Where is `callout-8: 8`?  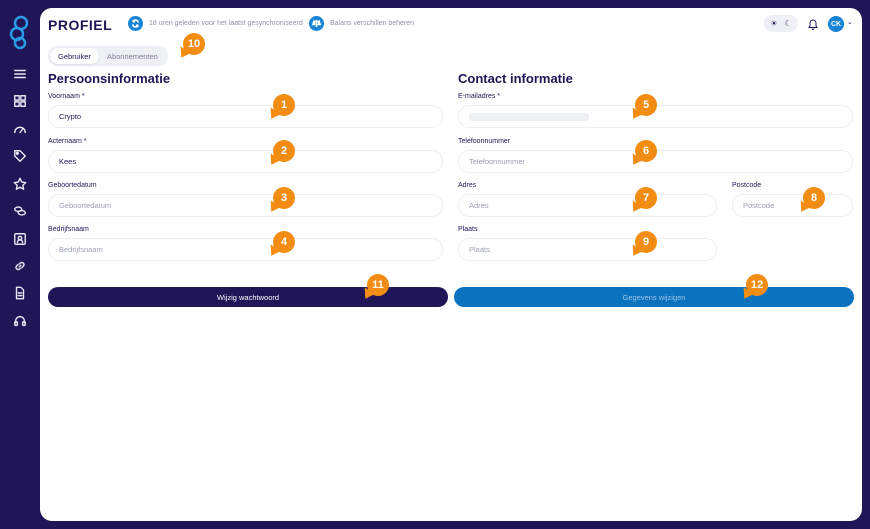
callout-8: 8 is located at coordinates (810, 201).